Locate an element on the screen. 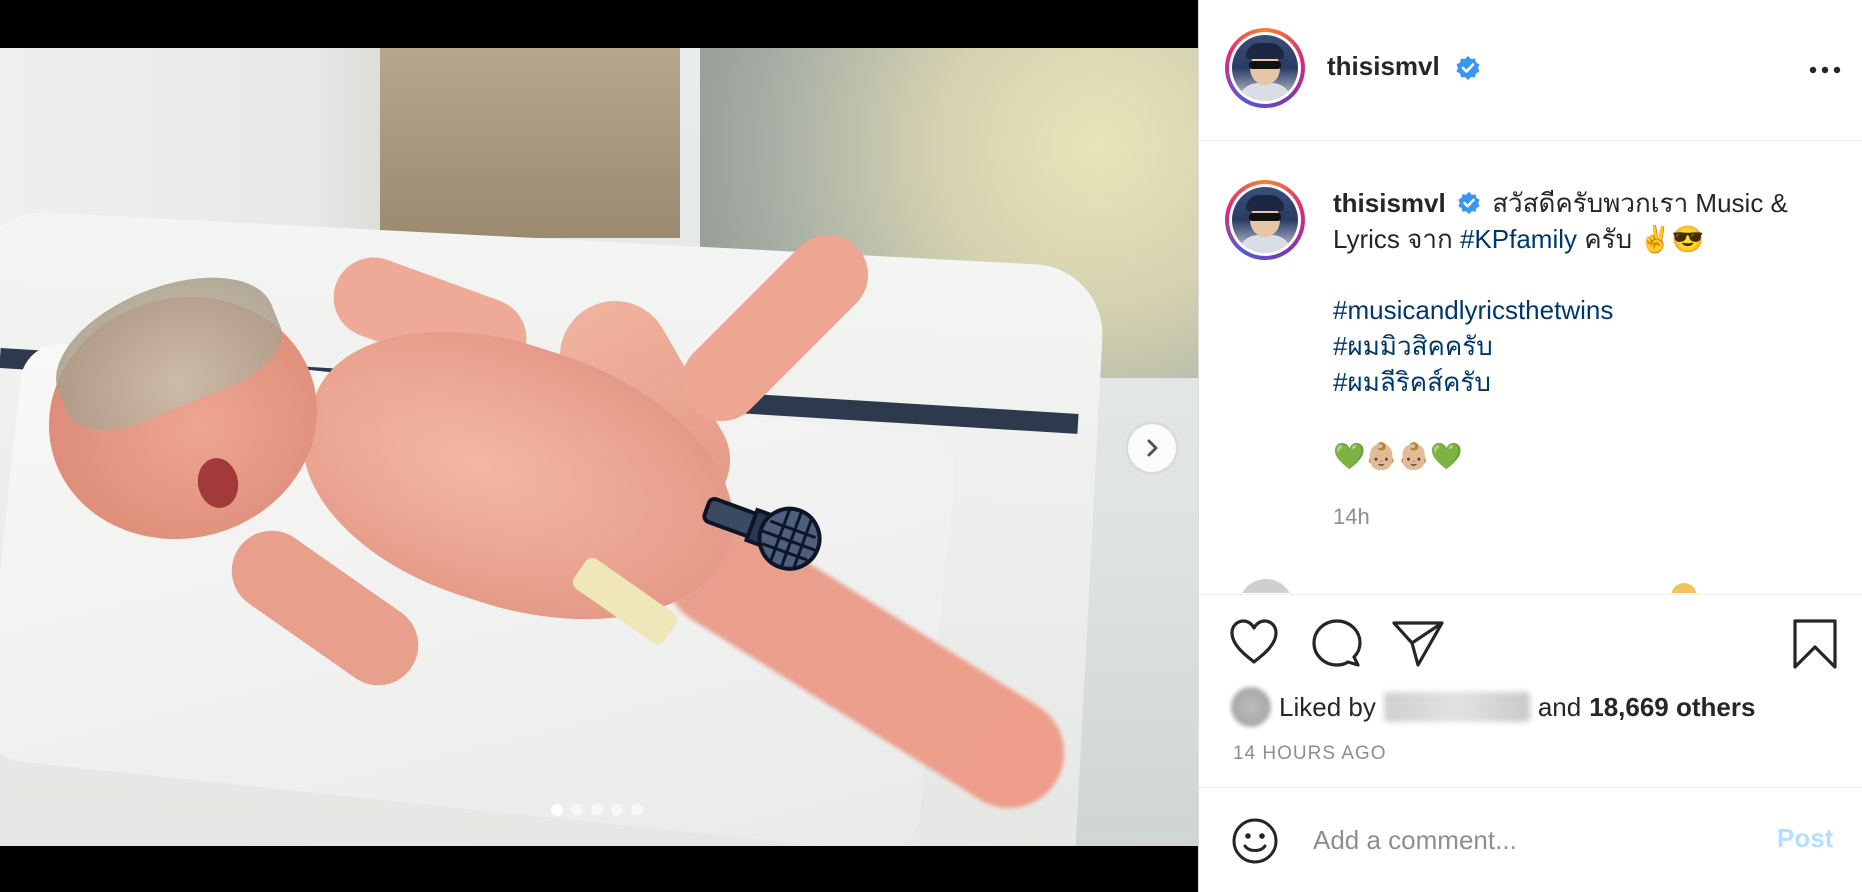  more-options-button is located at coordinates (1825, 70).